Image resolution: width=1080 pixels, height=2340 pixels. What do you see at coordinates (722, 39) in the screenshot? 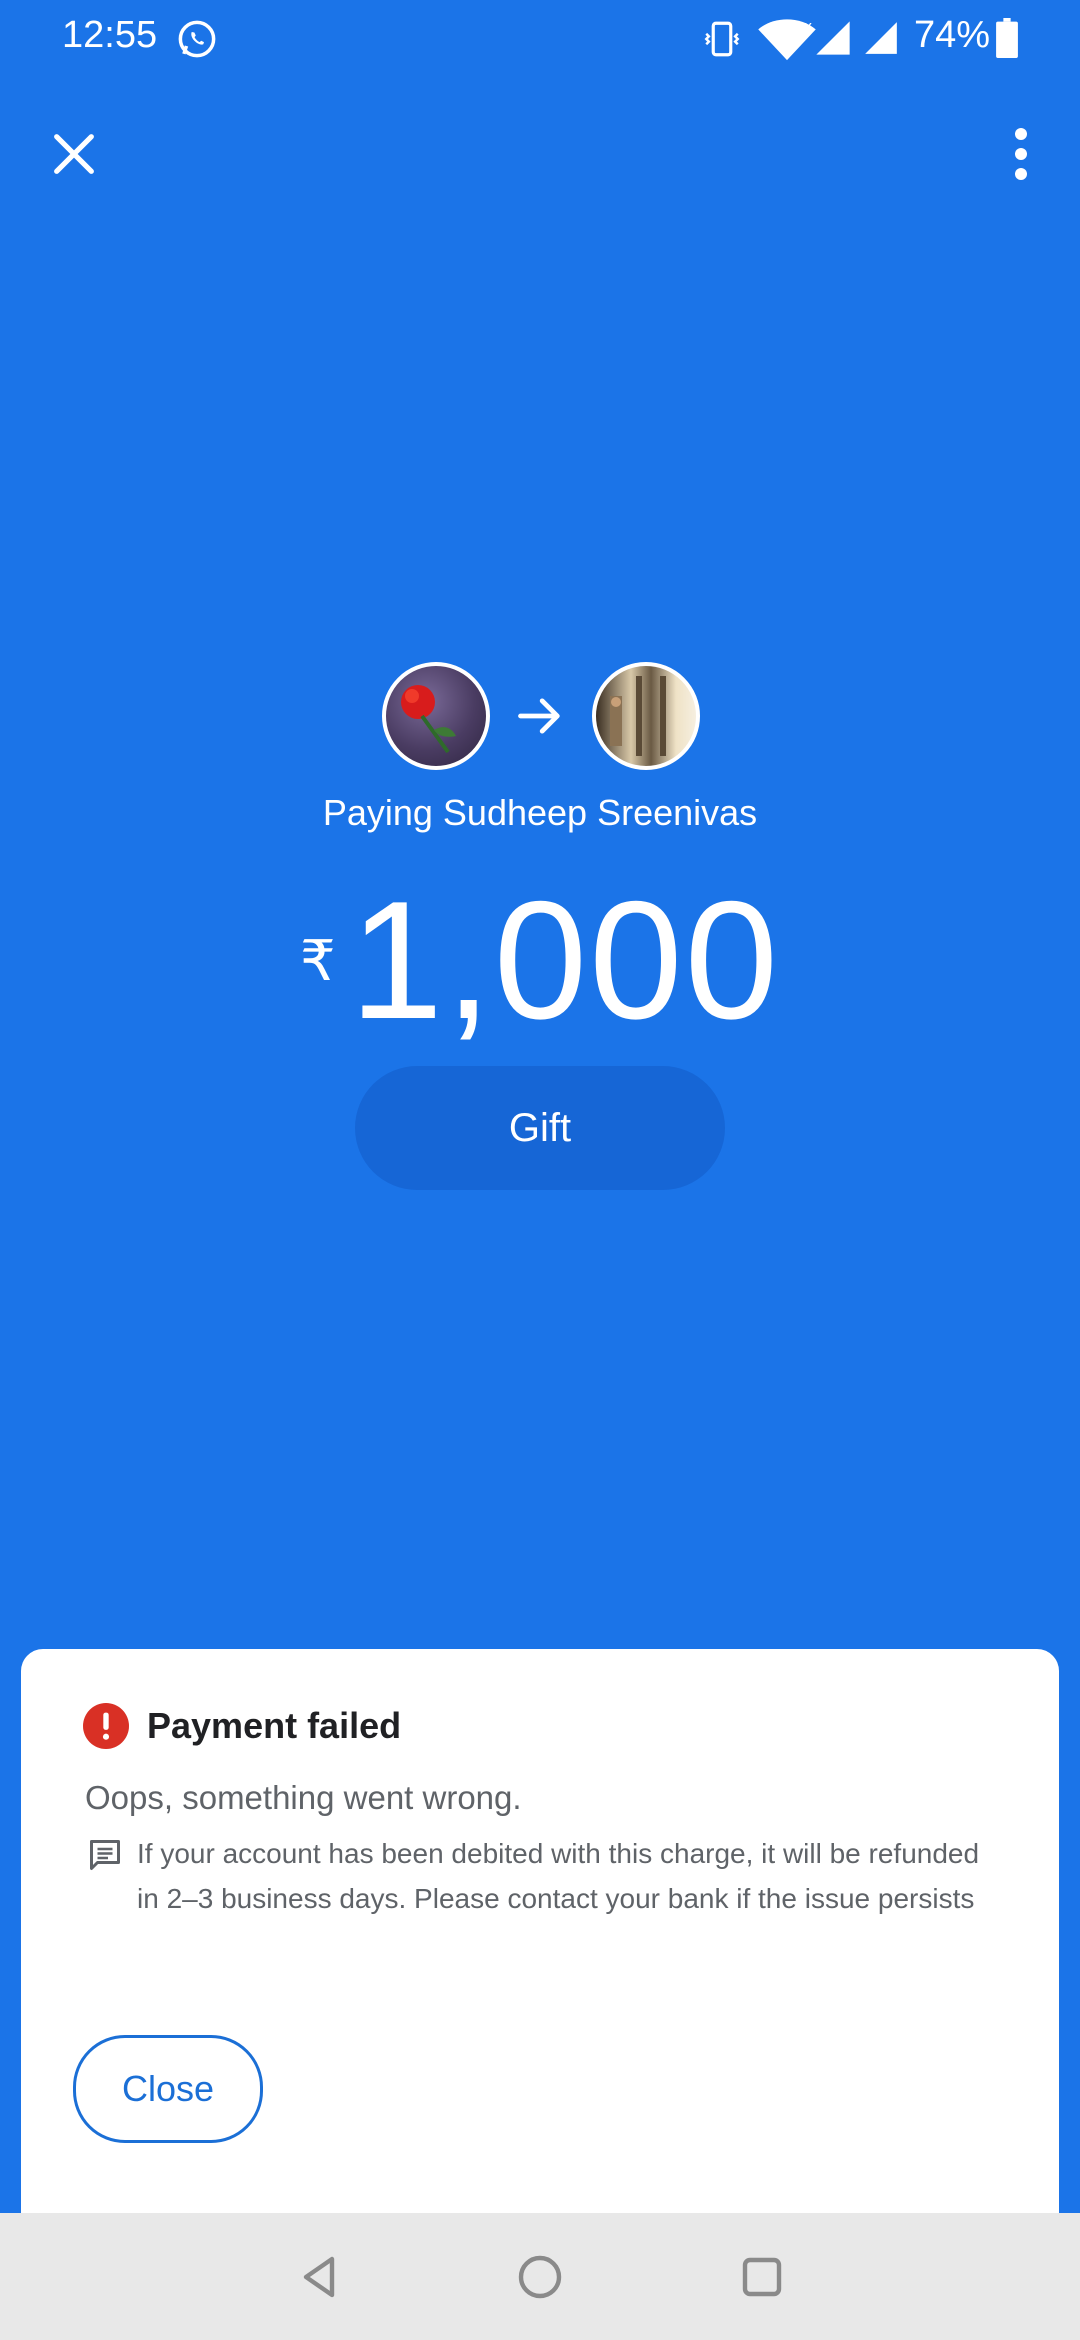
I see `vibrate-icon` at bounding box center [722, 39].